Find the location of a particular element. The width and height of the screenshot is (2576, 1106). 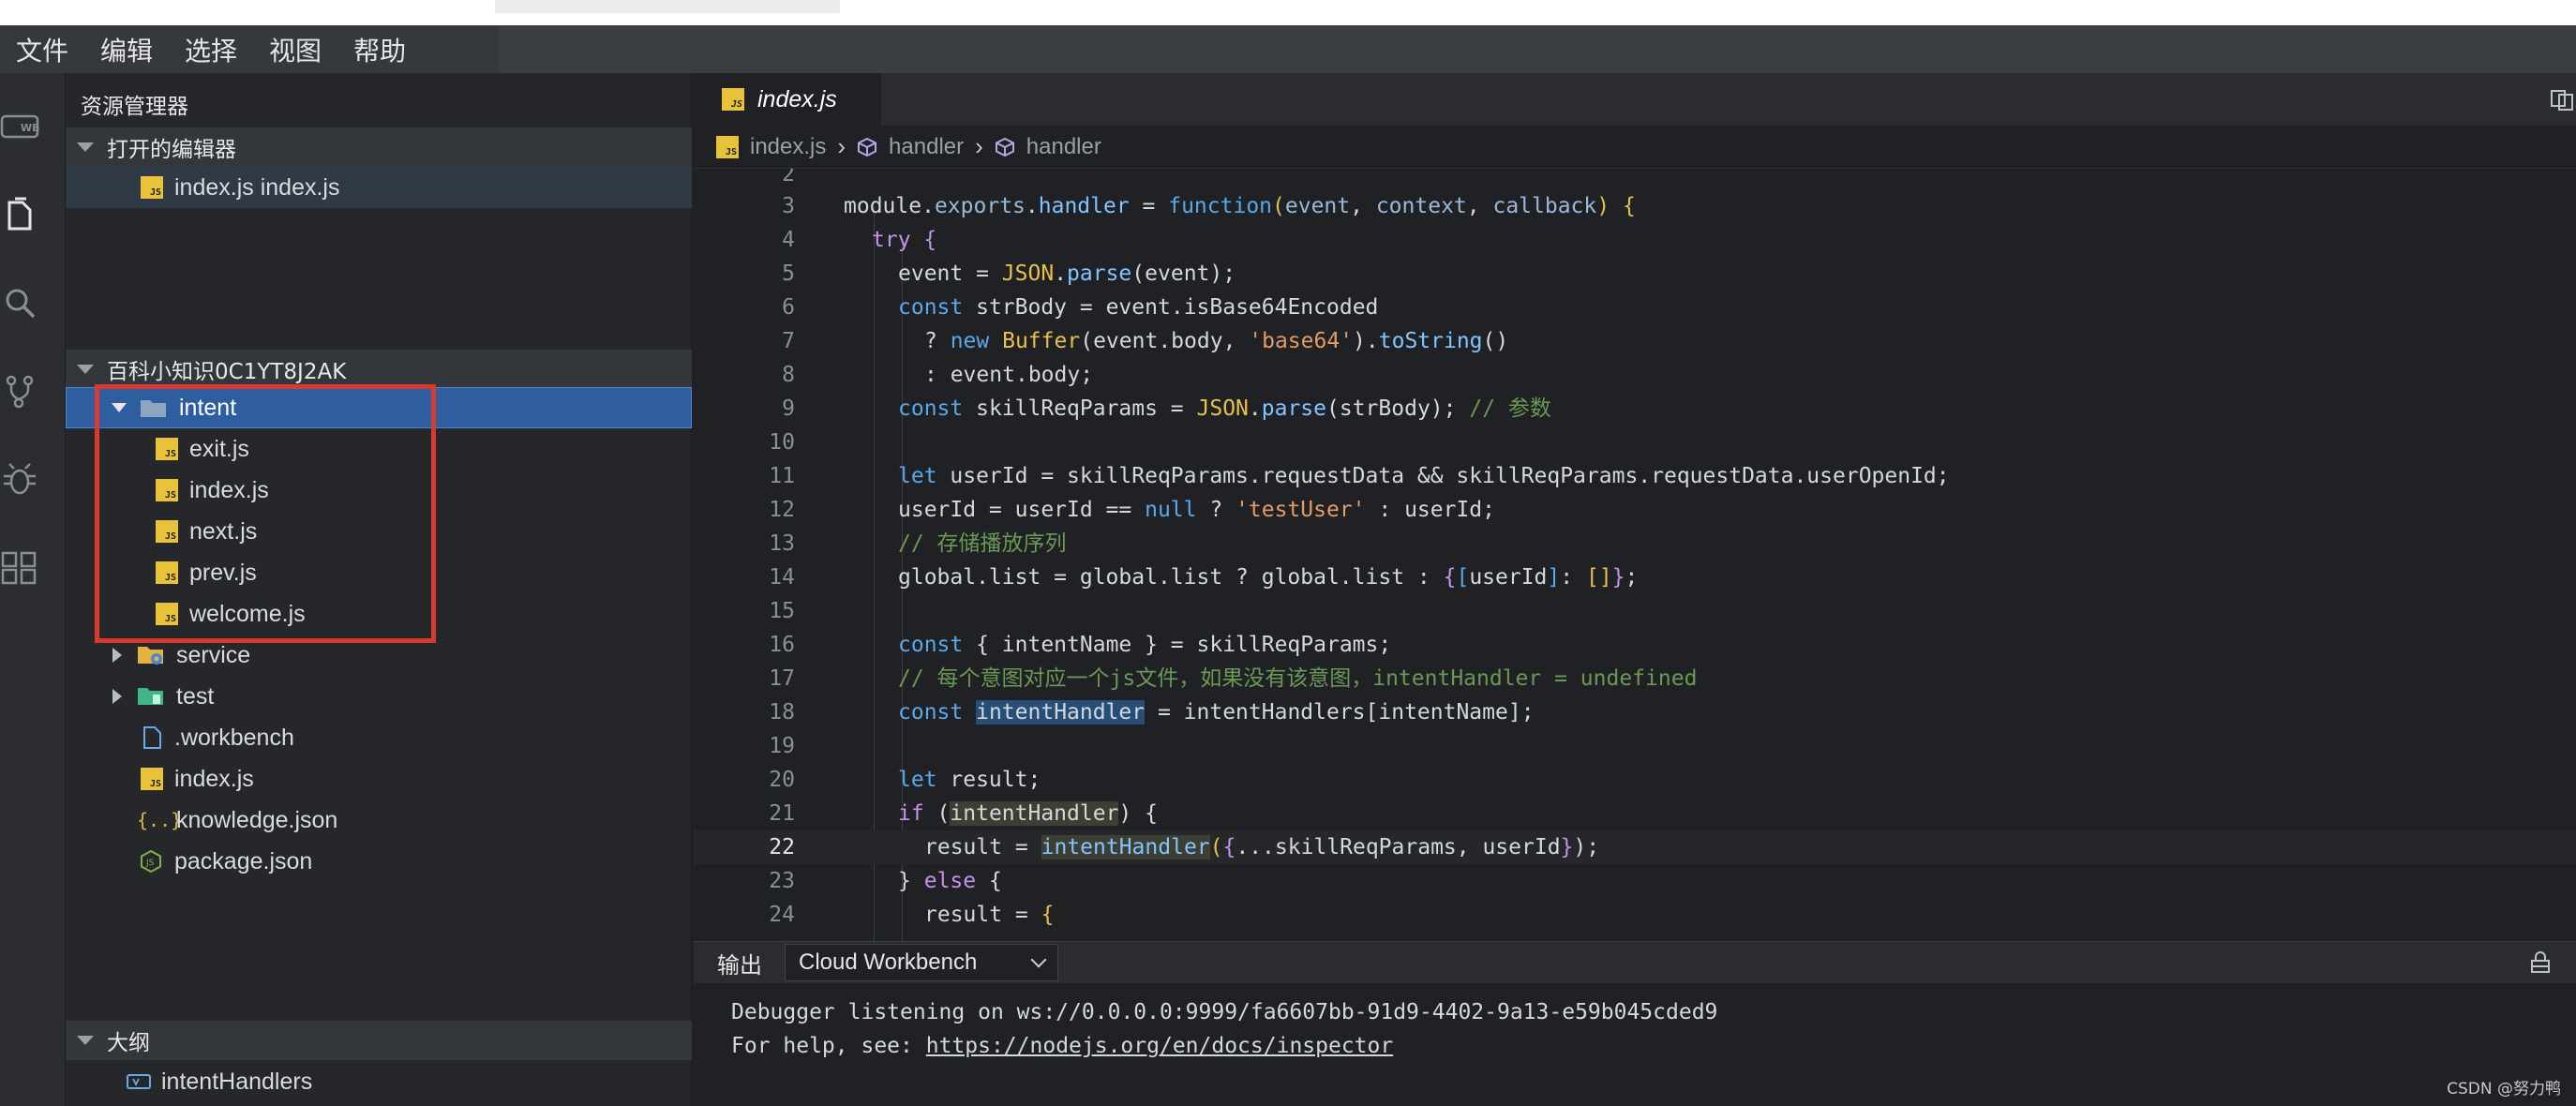

code-line: 5 event = JSON.parse(event); is located at coordinates (1009, 274).